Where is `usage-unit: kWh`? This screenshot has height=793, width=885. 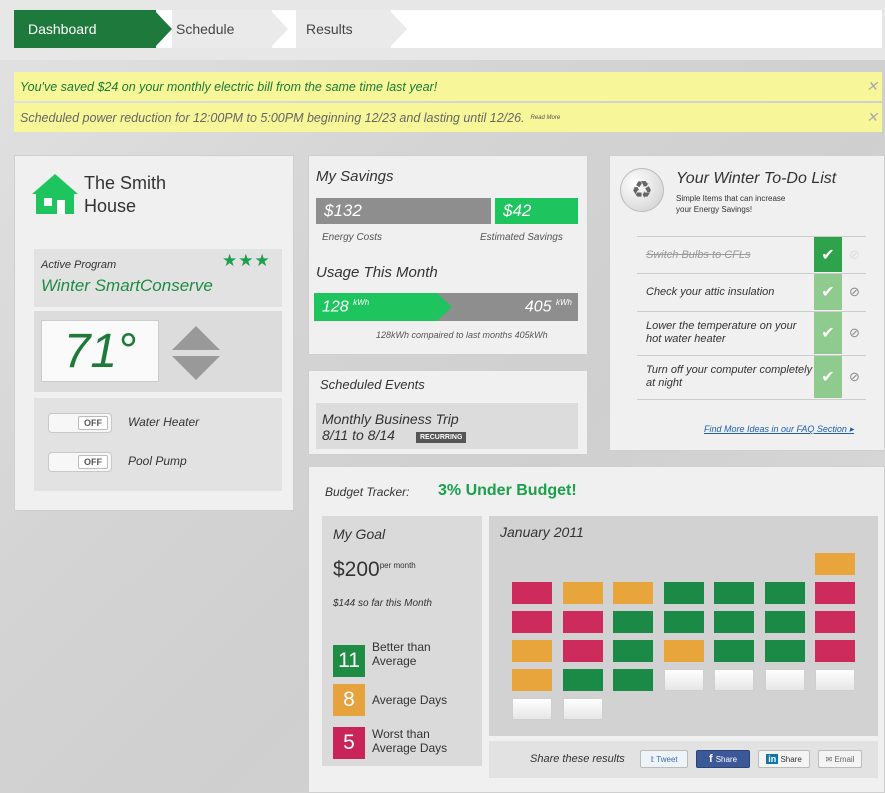 usage-unit: kWh is located at coordinates (361, 302).